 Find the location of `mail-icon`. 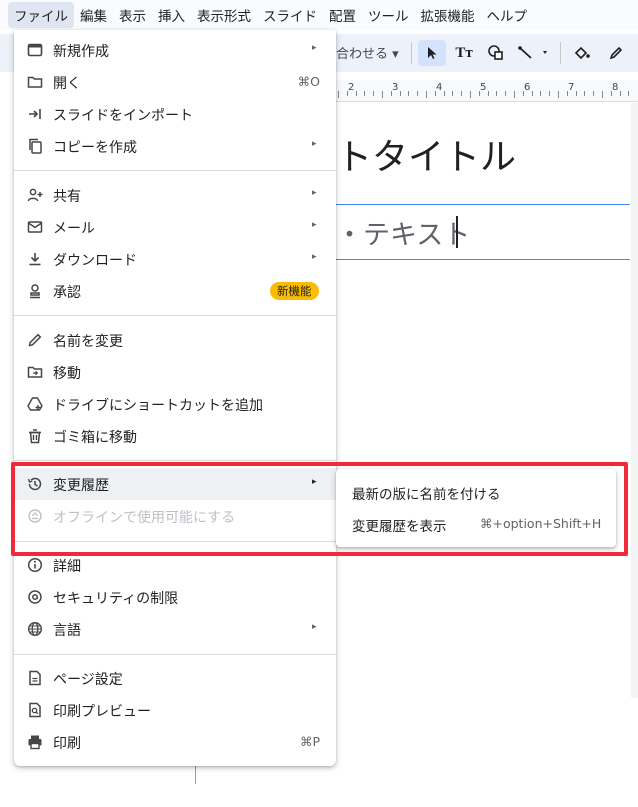

mail-icon is located at coordinates (35, 227).